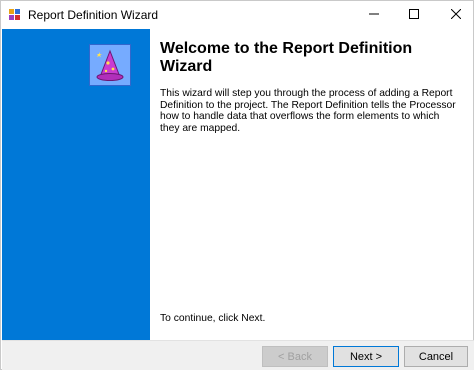 This screenshot has height=370, width=474. What do you see at coordinates (93, 15) in the screenshot?
I see `window-title: Report Definition Wizard` at bounding box center [93, 15].